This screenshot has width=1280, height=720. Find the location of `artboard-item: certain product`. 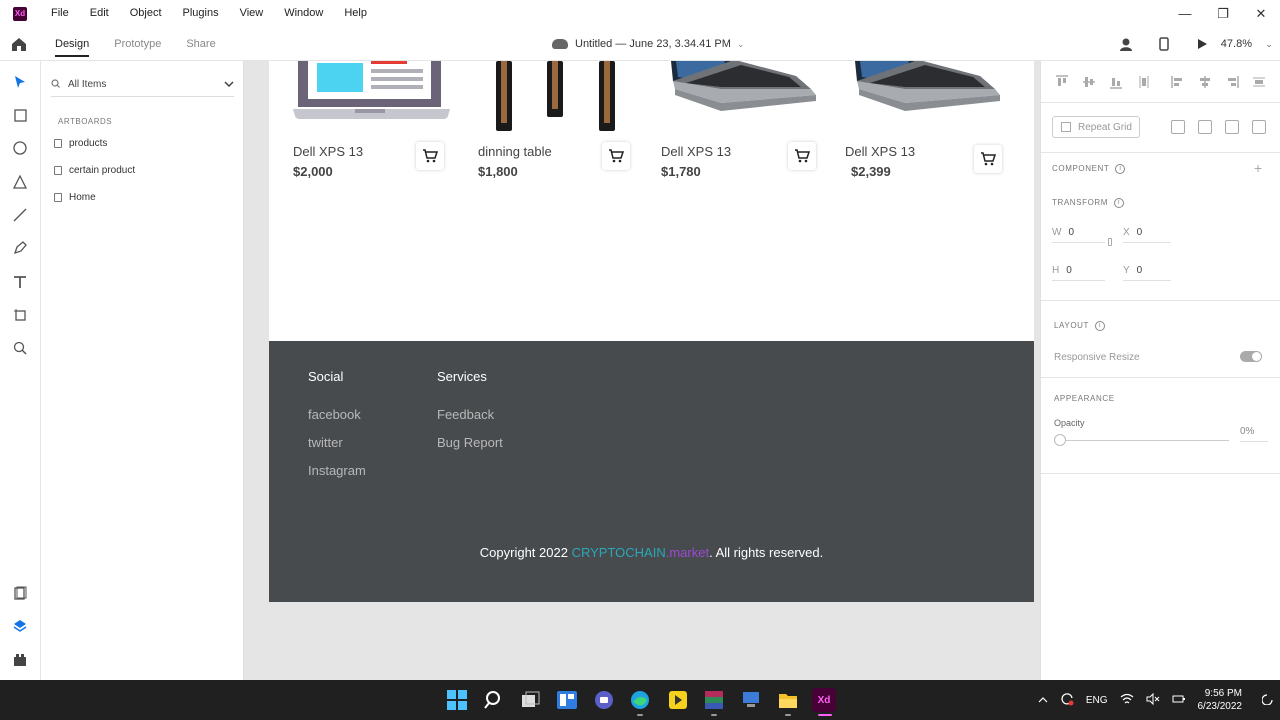

artboard-item: certain product is located at coordinates (94, 170).